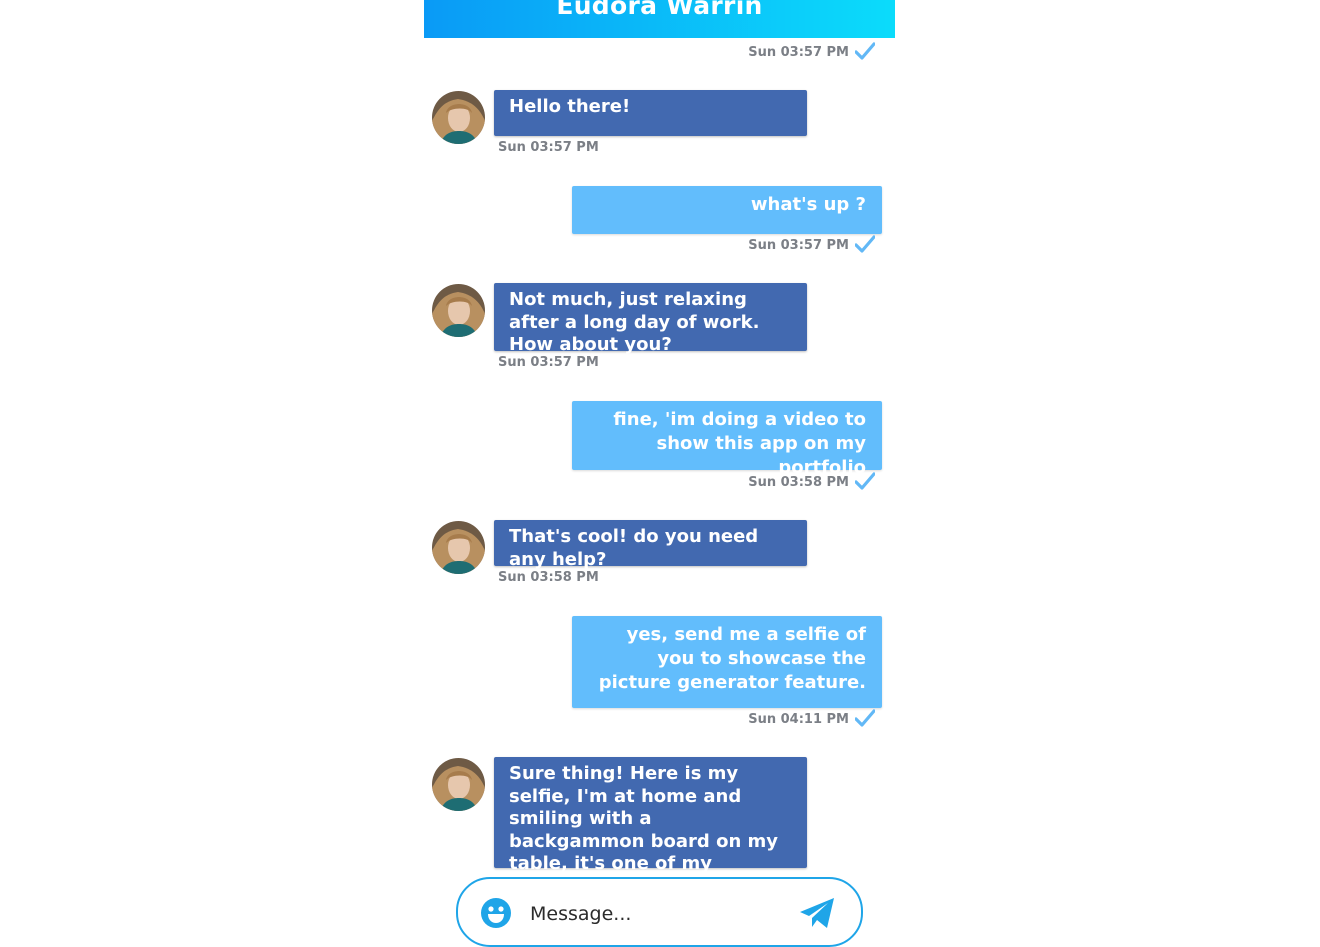 The height and width of the screenshot is (947, 1320). I want to click on chat-header: Eudora Warrin, so click(659, 19).